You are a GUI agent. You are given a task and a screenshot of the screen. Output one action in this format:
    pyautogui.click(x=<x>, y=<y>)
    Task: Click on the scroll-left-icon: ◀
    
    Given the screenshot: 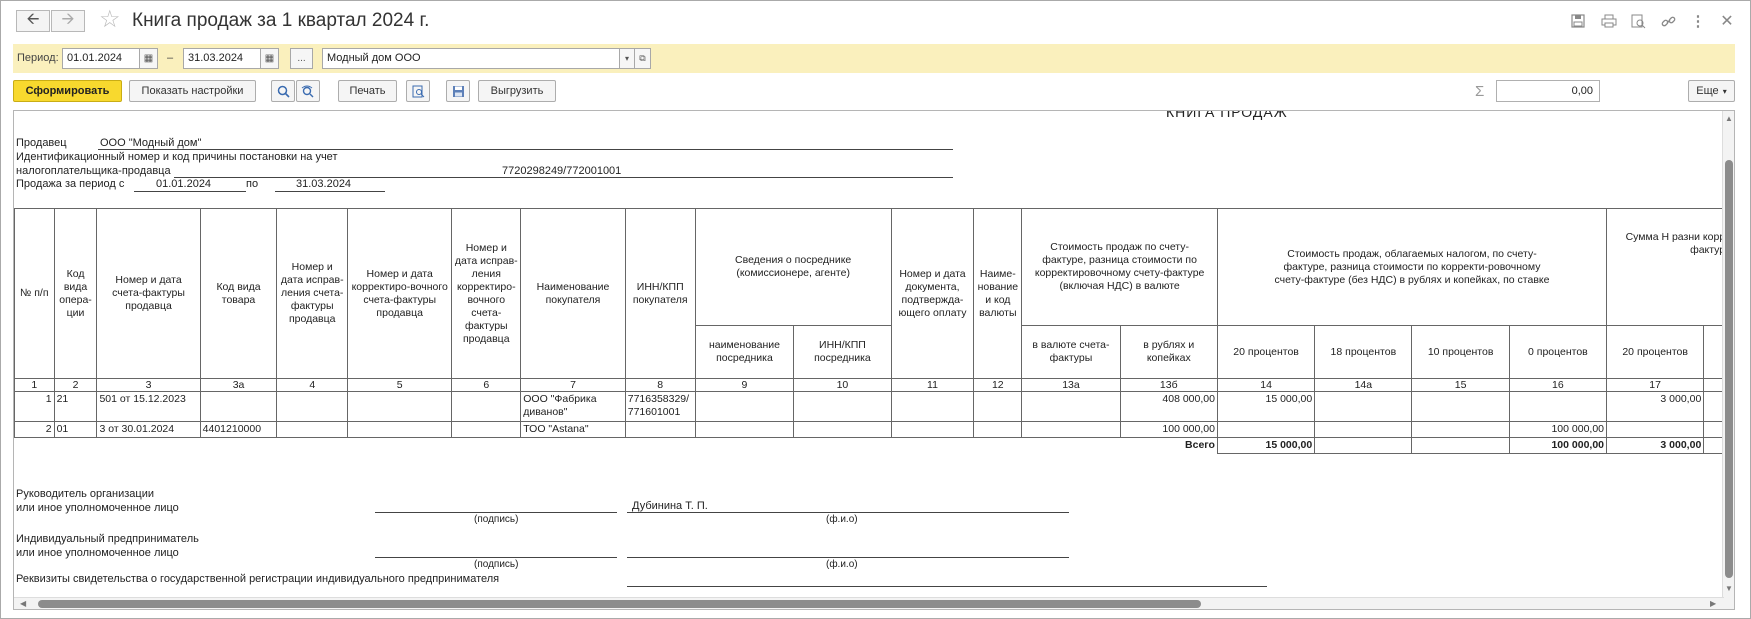 What is the action you would take?
    pyautogui.click(x=23, y=603)
    